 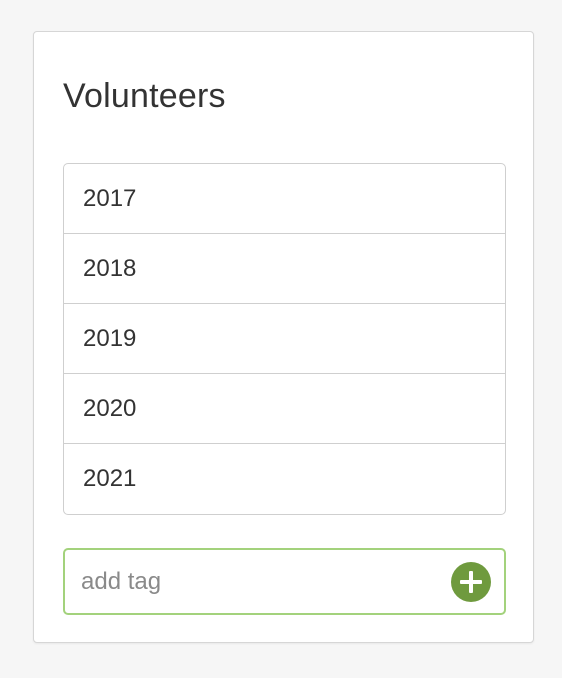 What do you see at coordinates (261, 581) in the screenshot?
I see `add-tag-input` at bounding box center [261, 581].